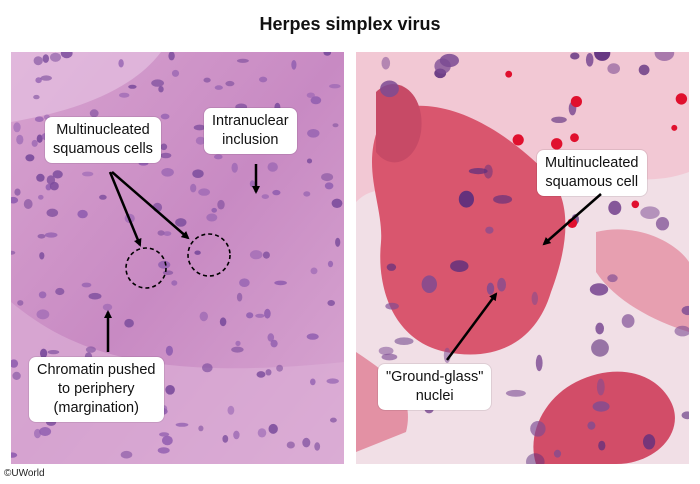  What do you see at coordinates (103, 140) in the screenshot?
I see `label-multinucleated-squamous-cells: Multinucleated squamous cells` at bounding box center [103, 140].